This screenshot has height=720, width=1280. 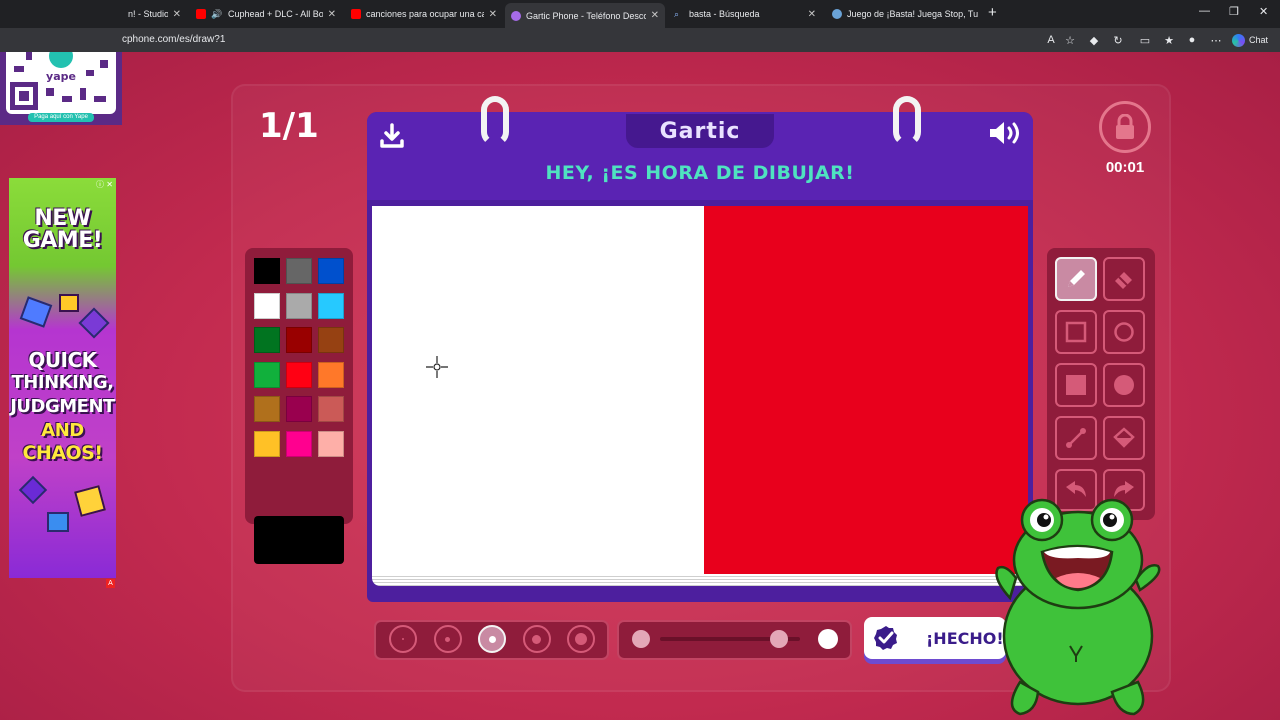 I want to click on ad-info-icon: ⓘ ✕, so click(x=106, y=184).